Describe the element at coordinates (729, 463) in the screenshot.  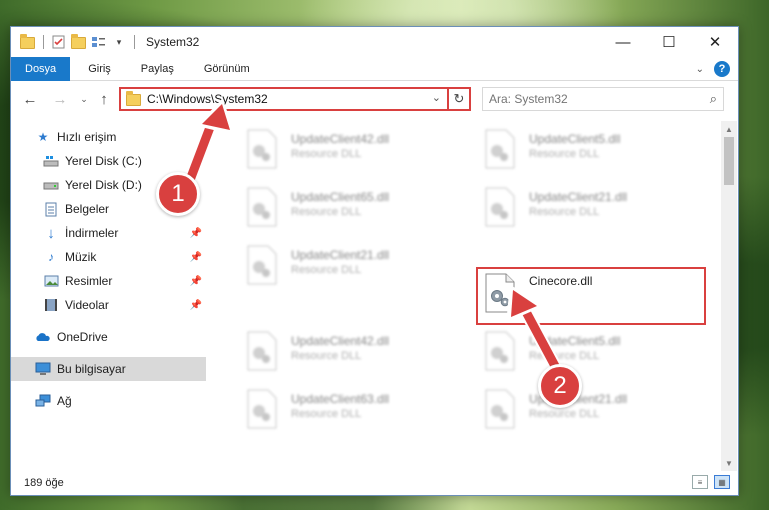
I see `scroll-down-icon: ▼` at that location.